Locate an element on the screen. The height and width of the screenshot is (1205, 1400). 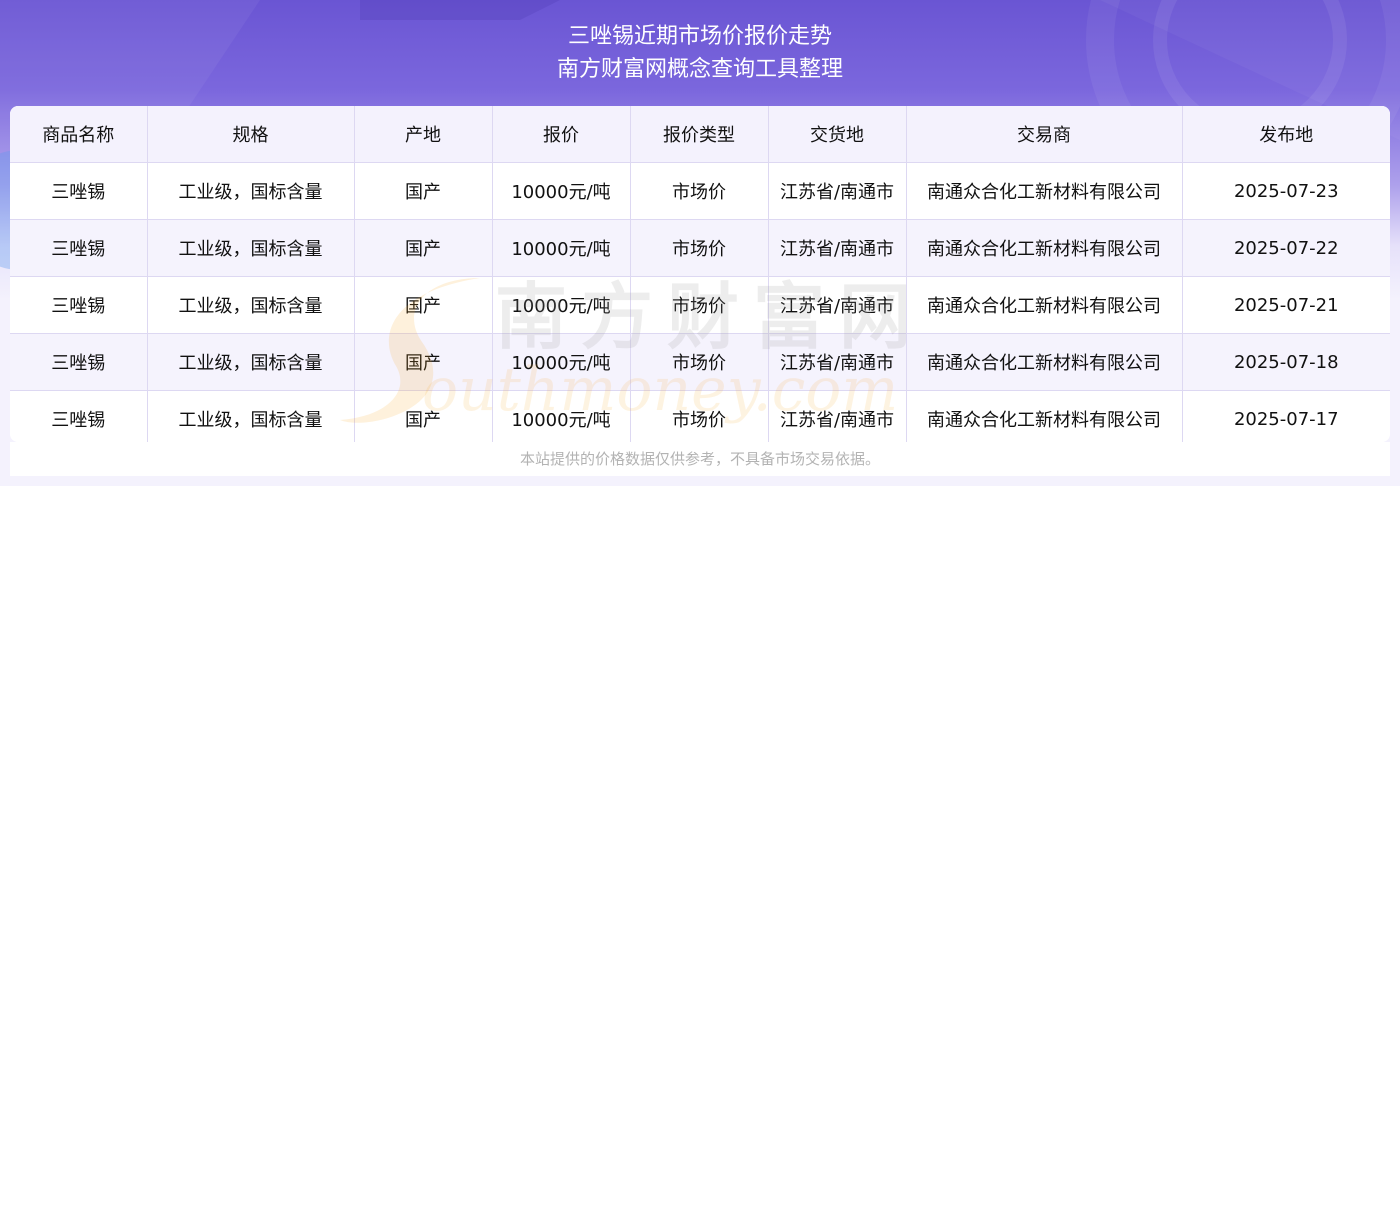
column-header-product-name: 商品名称 is located at coordinates (79, 134).